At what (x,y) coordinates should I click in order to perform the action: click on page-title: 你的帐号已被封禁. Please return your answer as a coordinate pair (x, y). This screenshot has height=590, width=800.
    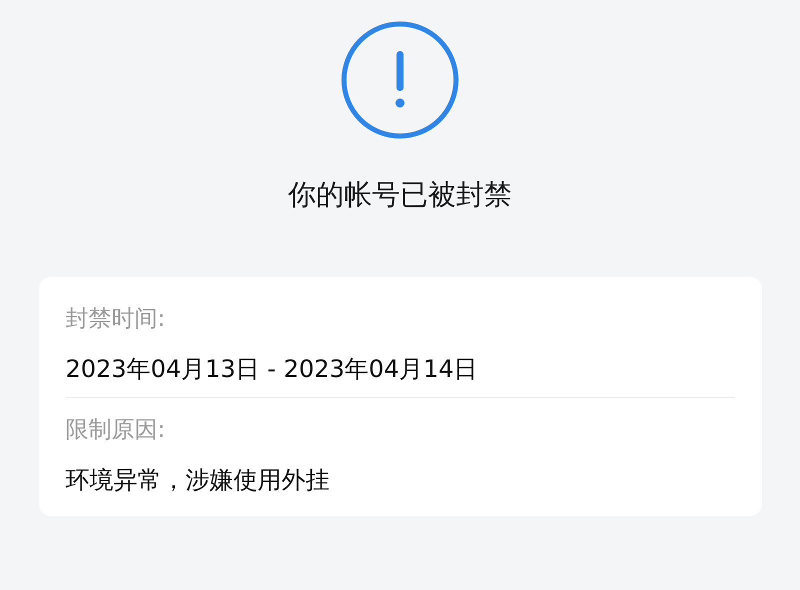
    Looking at the image, I should click on (400, 195).